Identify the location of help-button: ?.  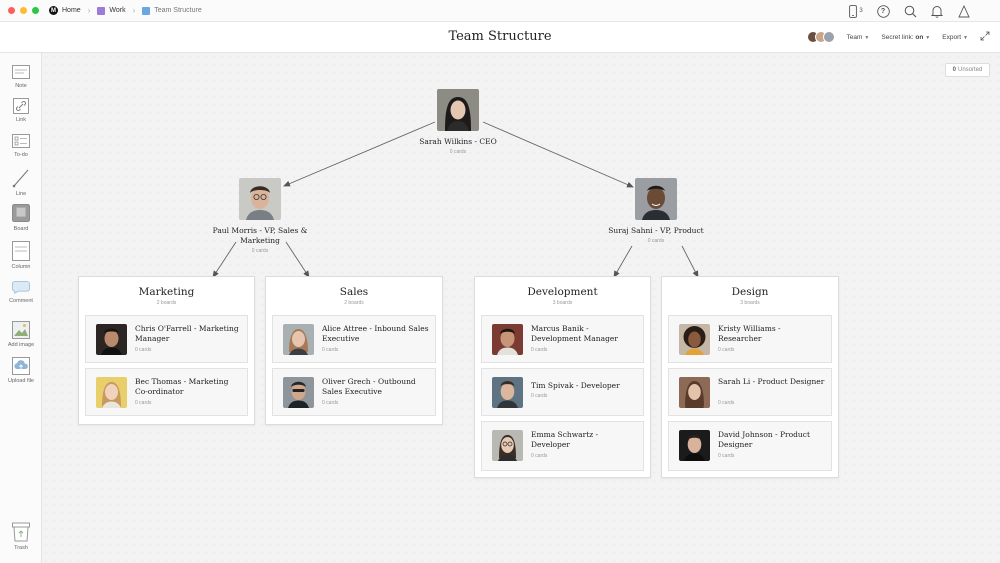
(883, 11).